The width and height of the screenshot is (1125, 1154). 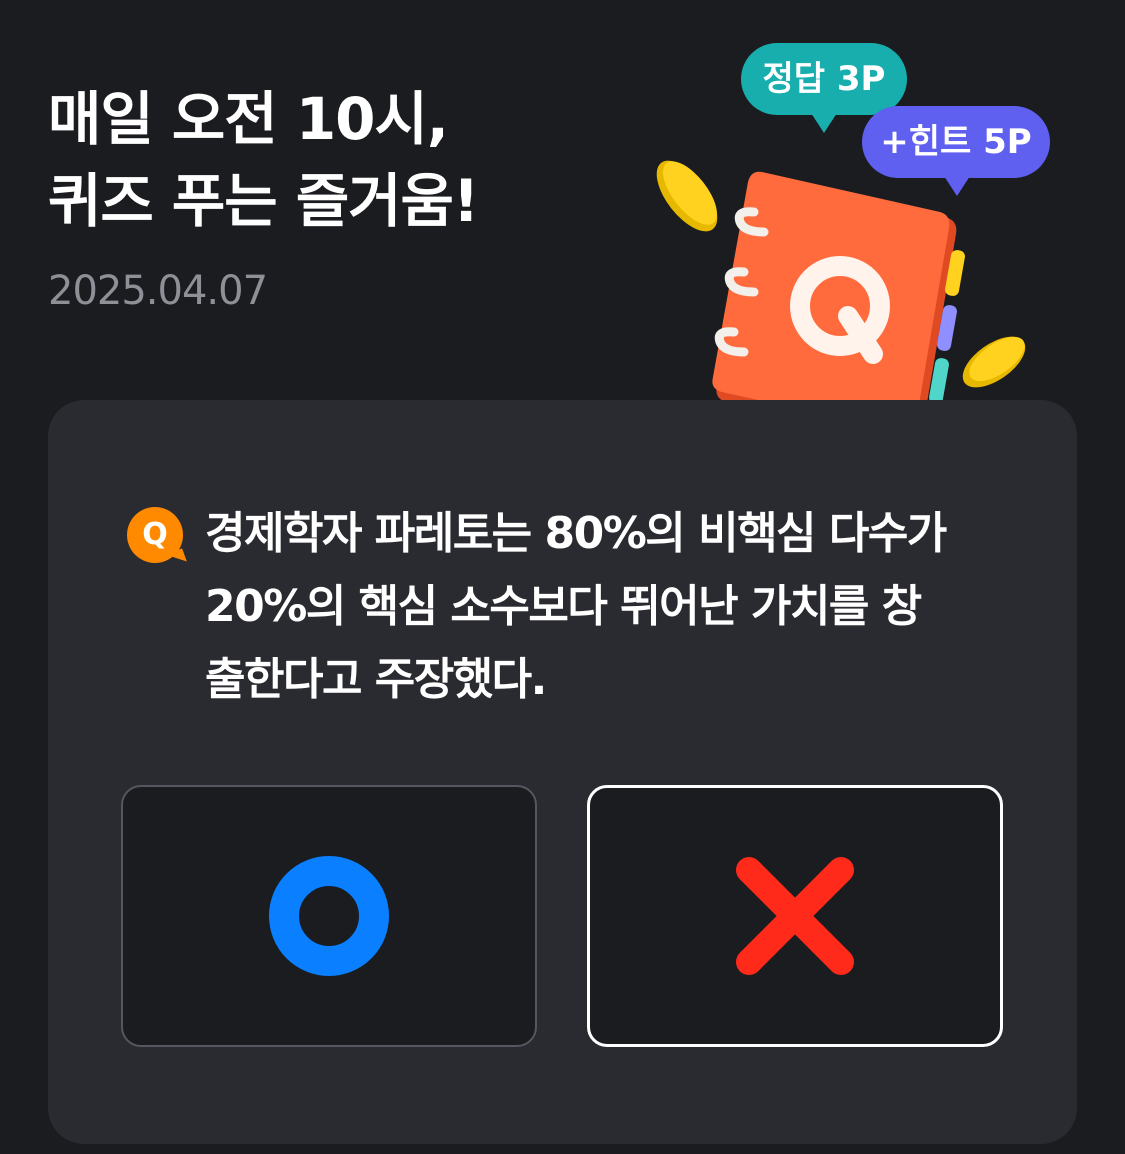 I want to click on question-line: 출한다고 주장했다., so click(x=376, y=679).